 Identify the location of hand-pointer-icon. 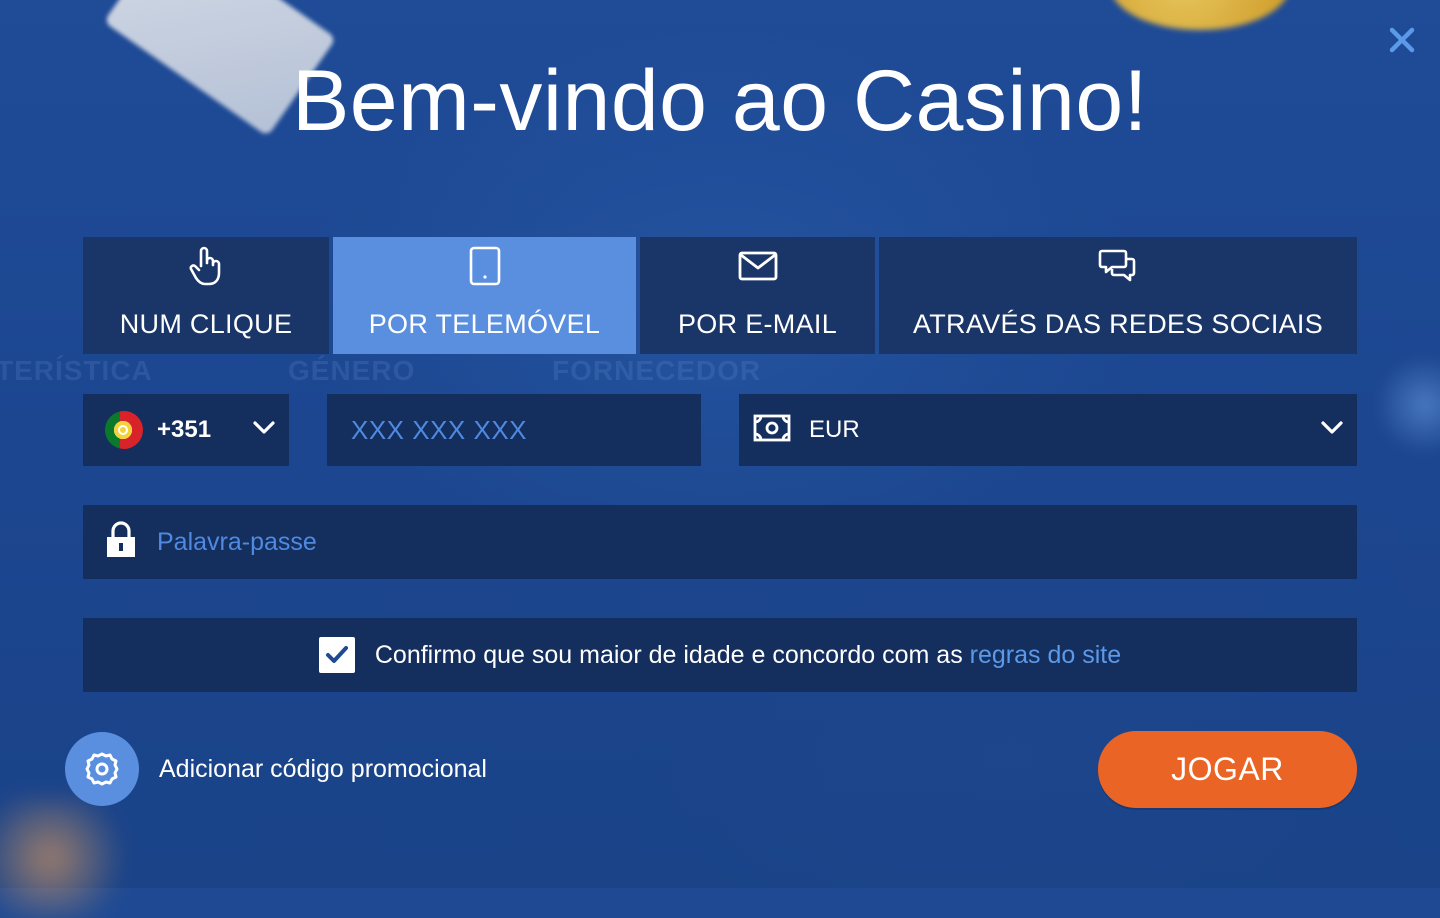
(206, 266).